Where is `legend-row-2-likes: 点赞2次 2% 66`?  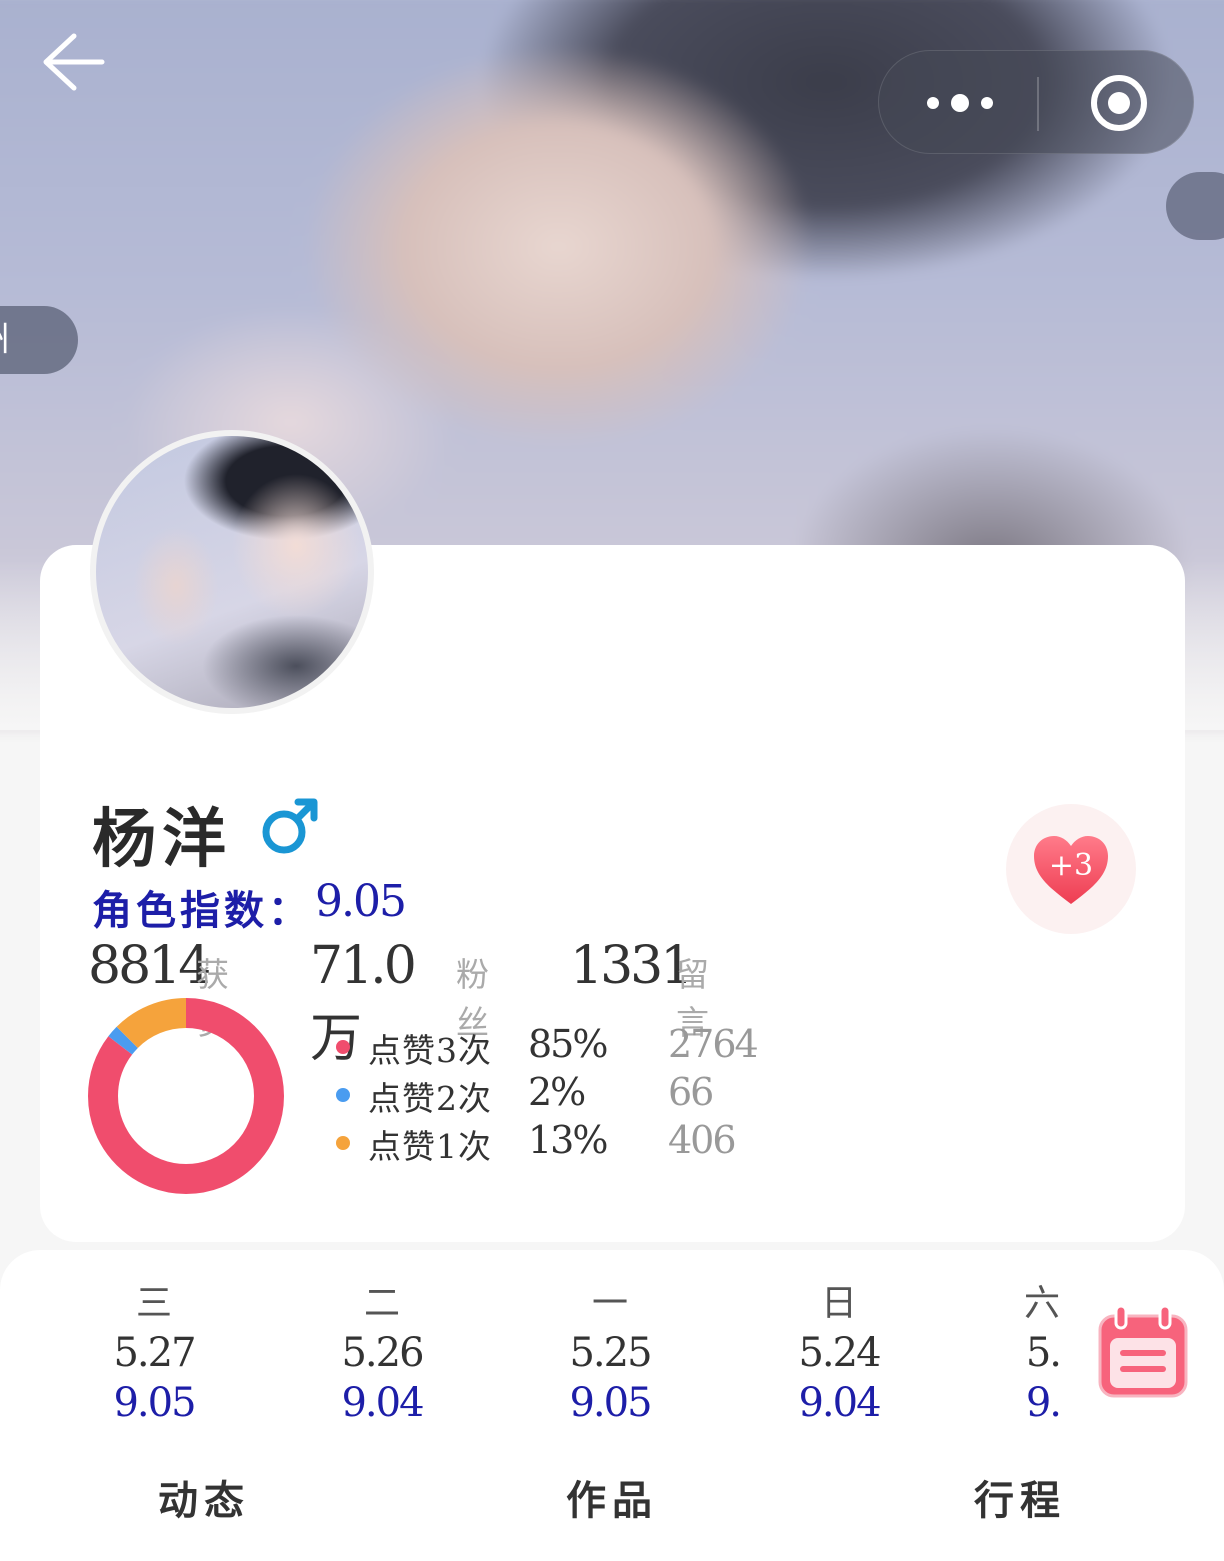 legend-row-2-likes: 点赞2次 2% 66 is located at coordinates (546, 1093).